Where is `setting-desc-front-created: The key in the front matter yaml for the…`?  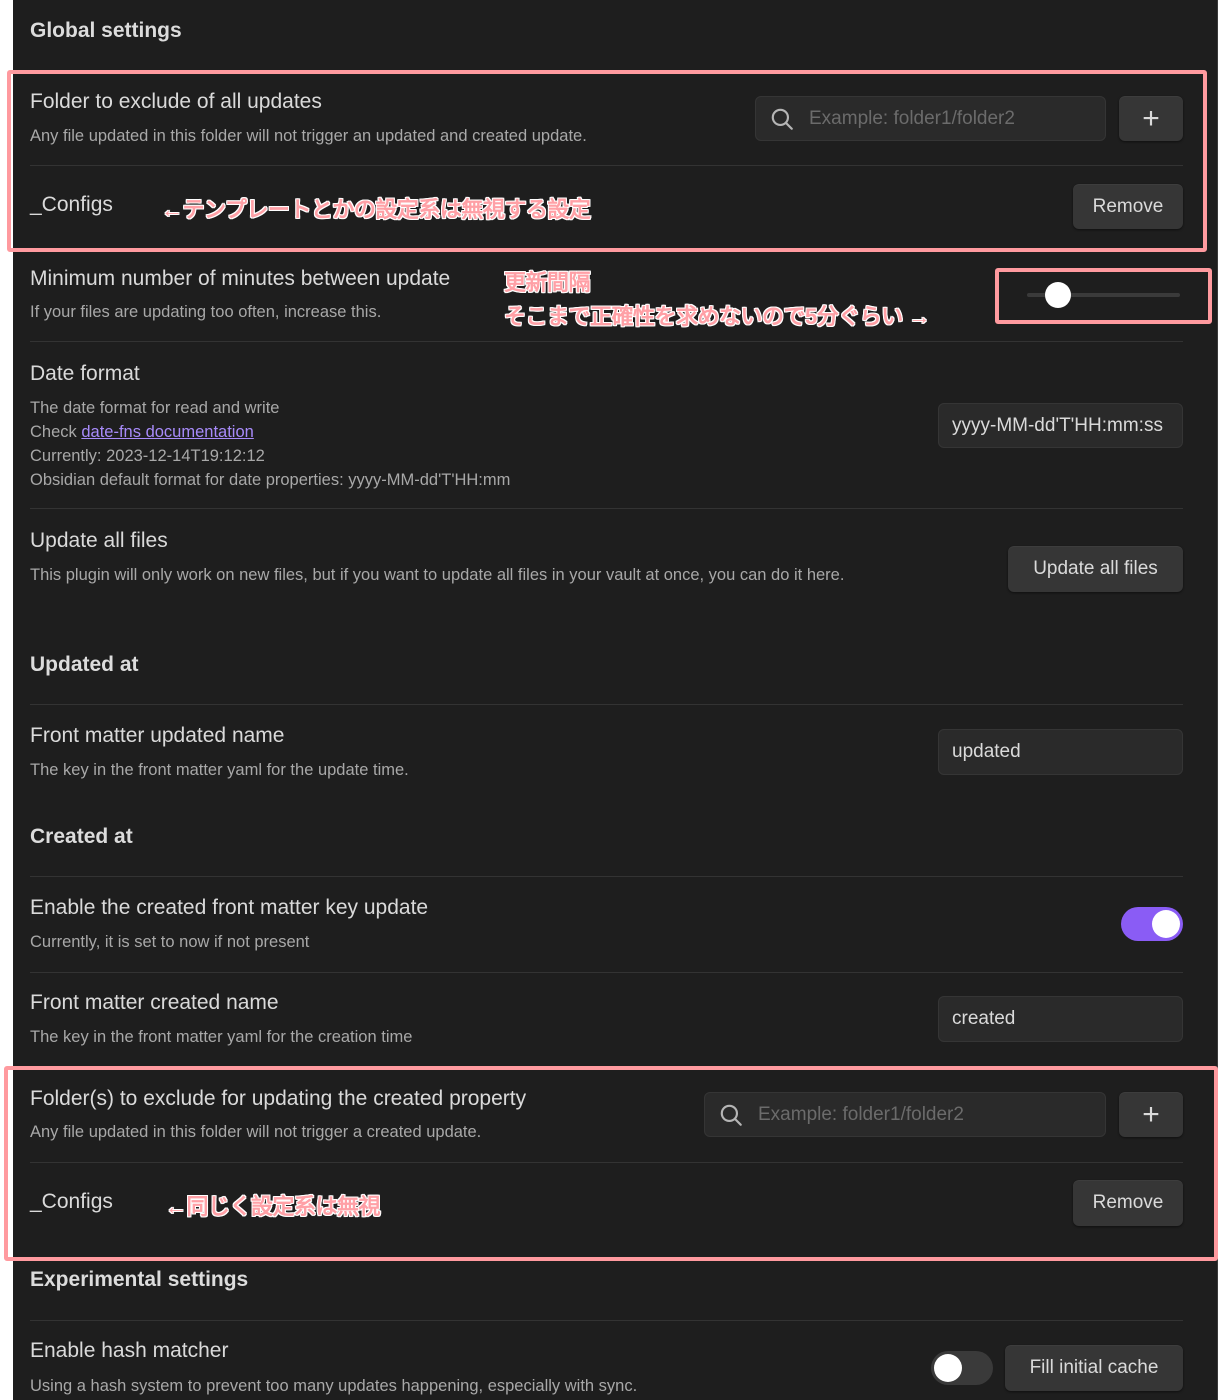
setting-desc-front-created: The key in the front matter yaml for the… is located at coordinates (221, 1037).